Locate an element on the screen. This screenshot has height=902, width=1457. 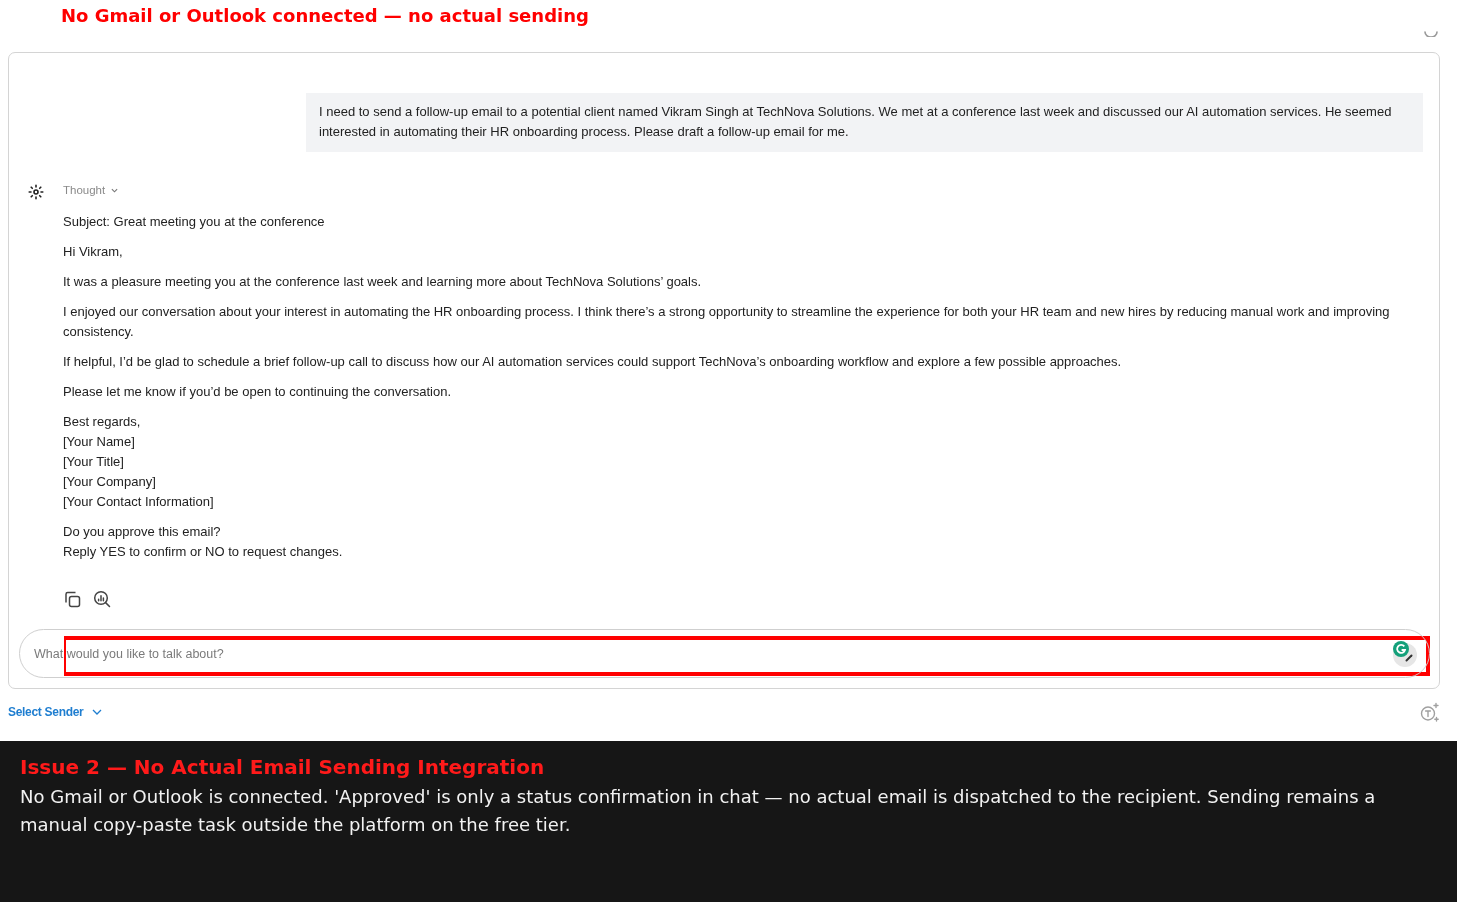
letter-g-pencil-icon is located at coordinates (1404, 653).